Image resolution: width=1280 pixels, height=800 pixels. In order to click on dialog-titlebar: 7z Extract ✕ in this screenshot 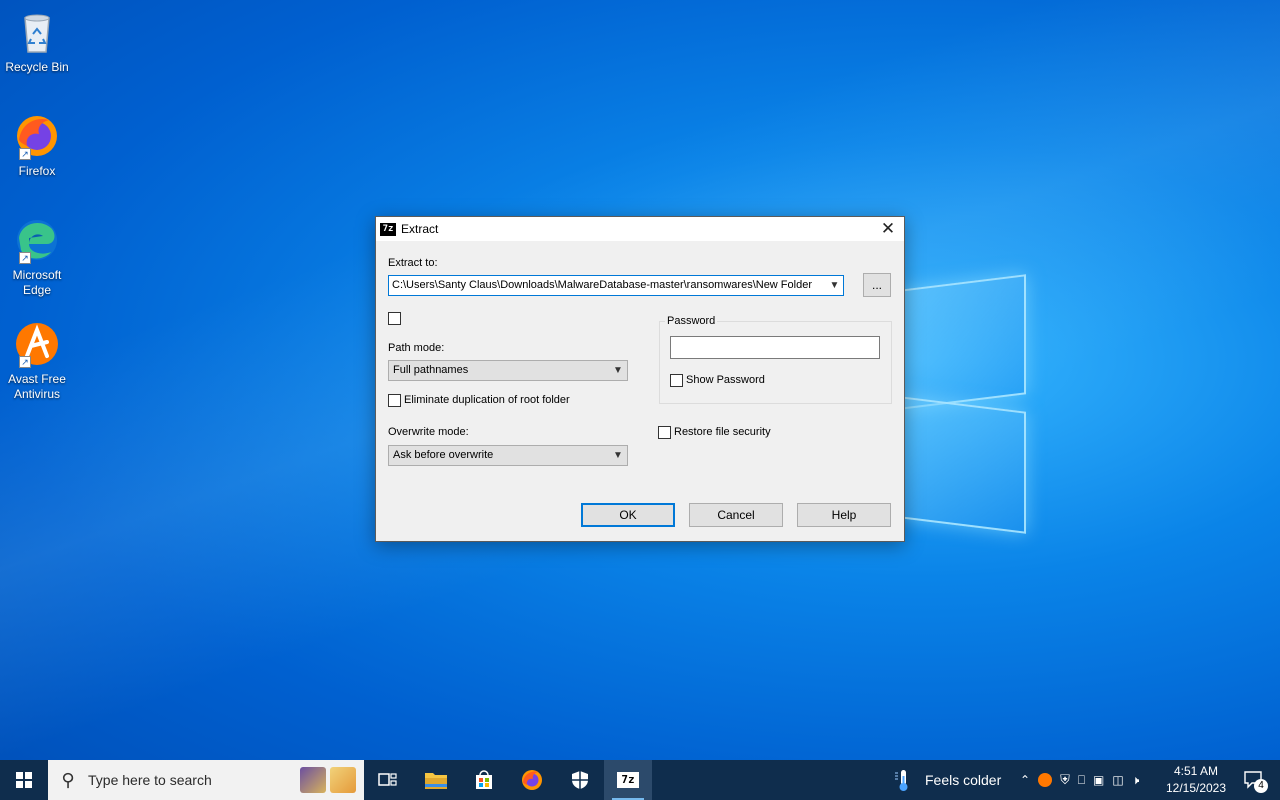, I will do `click(640, 229)`.